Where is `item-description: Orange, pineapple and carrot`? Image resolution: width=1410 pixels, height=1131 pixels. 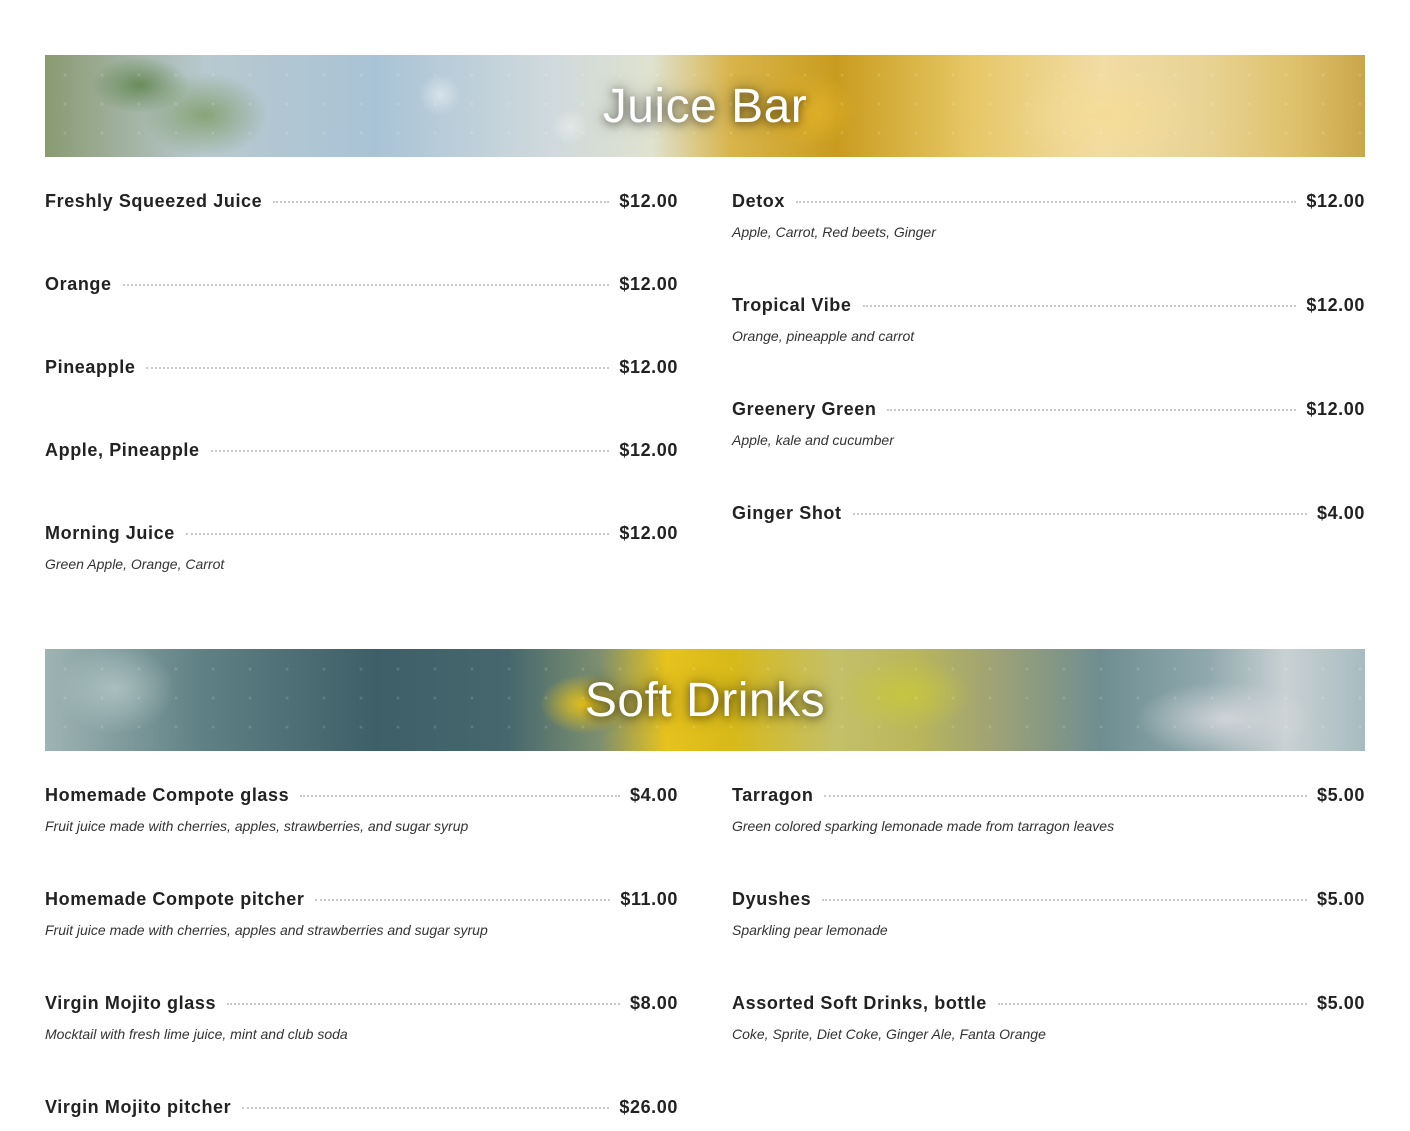 item-description: Orange, pineapple and carrot is located at coordinates (823, 336).